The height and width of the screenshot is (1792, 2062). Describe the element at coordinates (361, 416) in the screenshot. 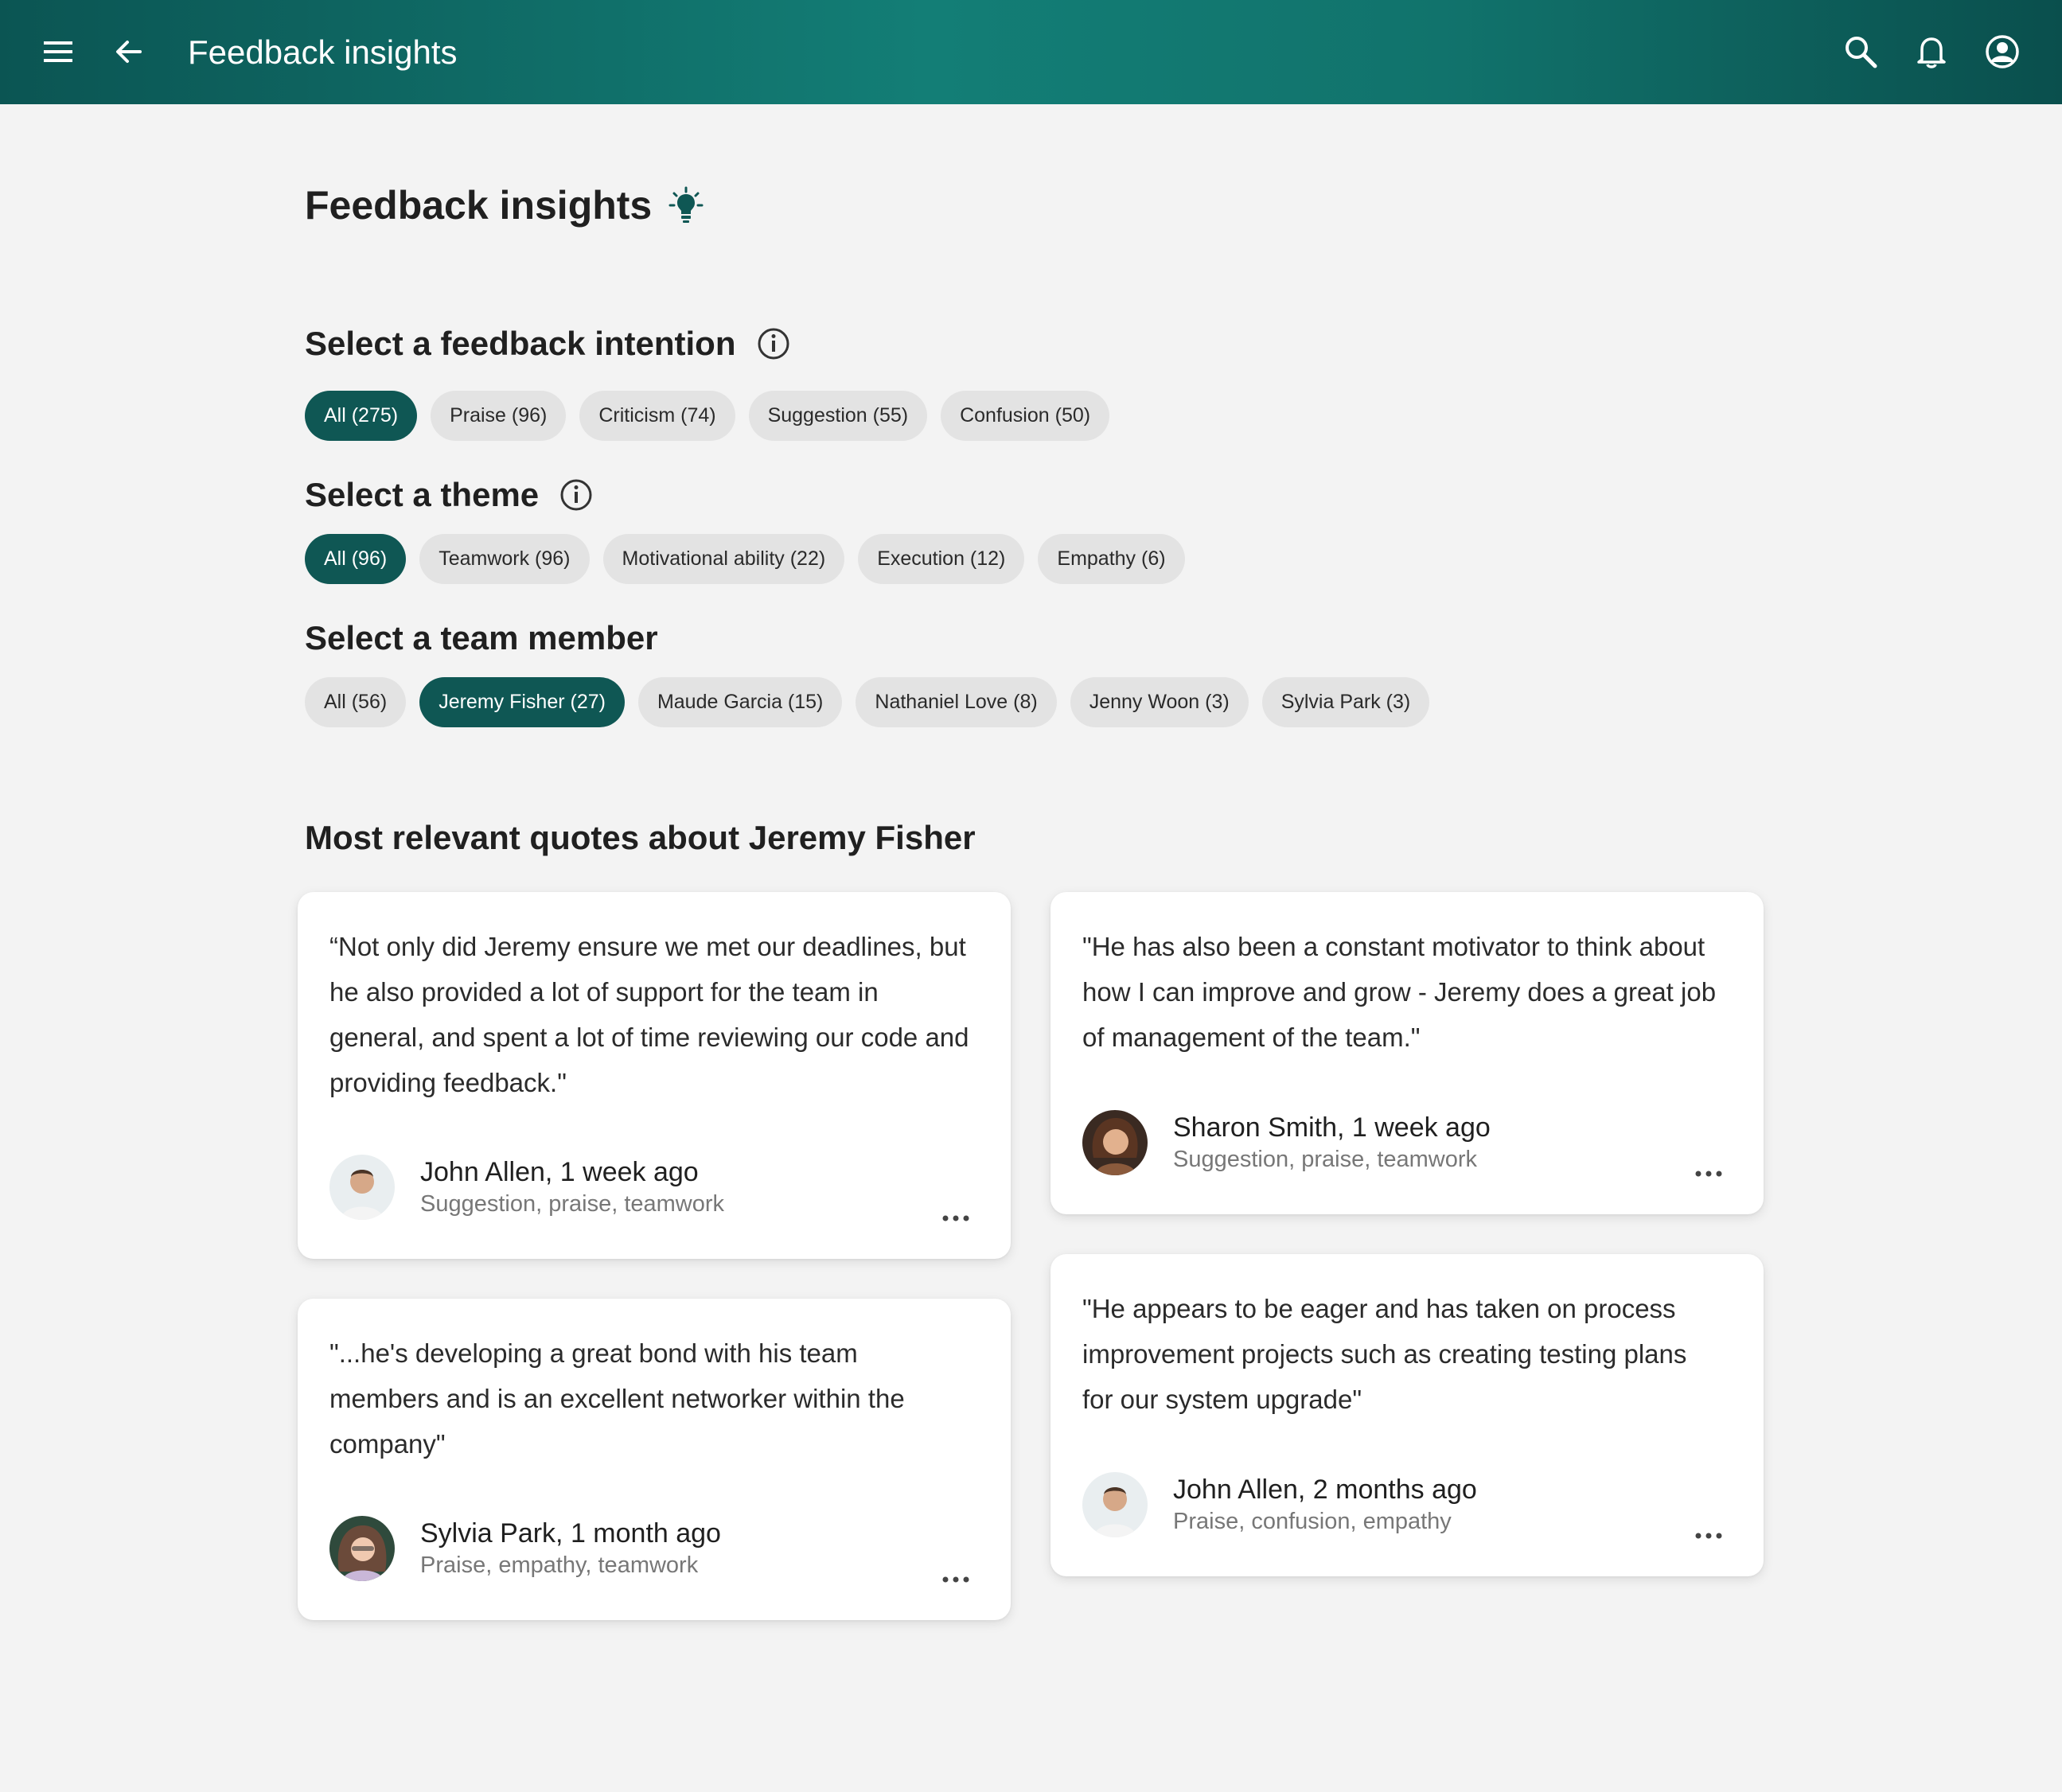

I see `chip-intention-all: All (275)` at that location.